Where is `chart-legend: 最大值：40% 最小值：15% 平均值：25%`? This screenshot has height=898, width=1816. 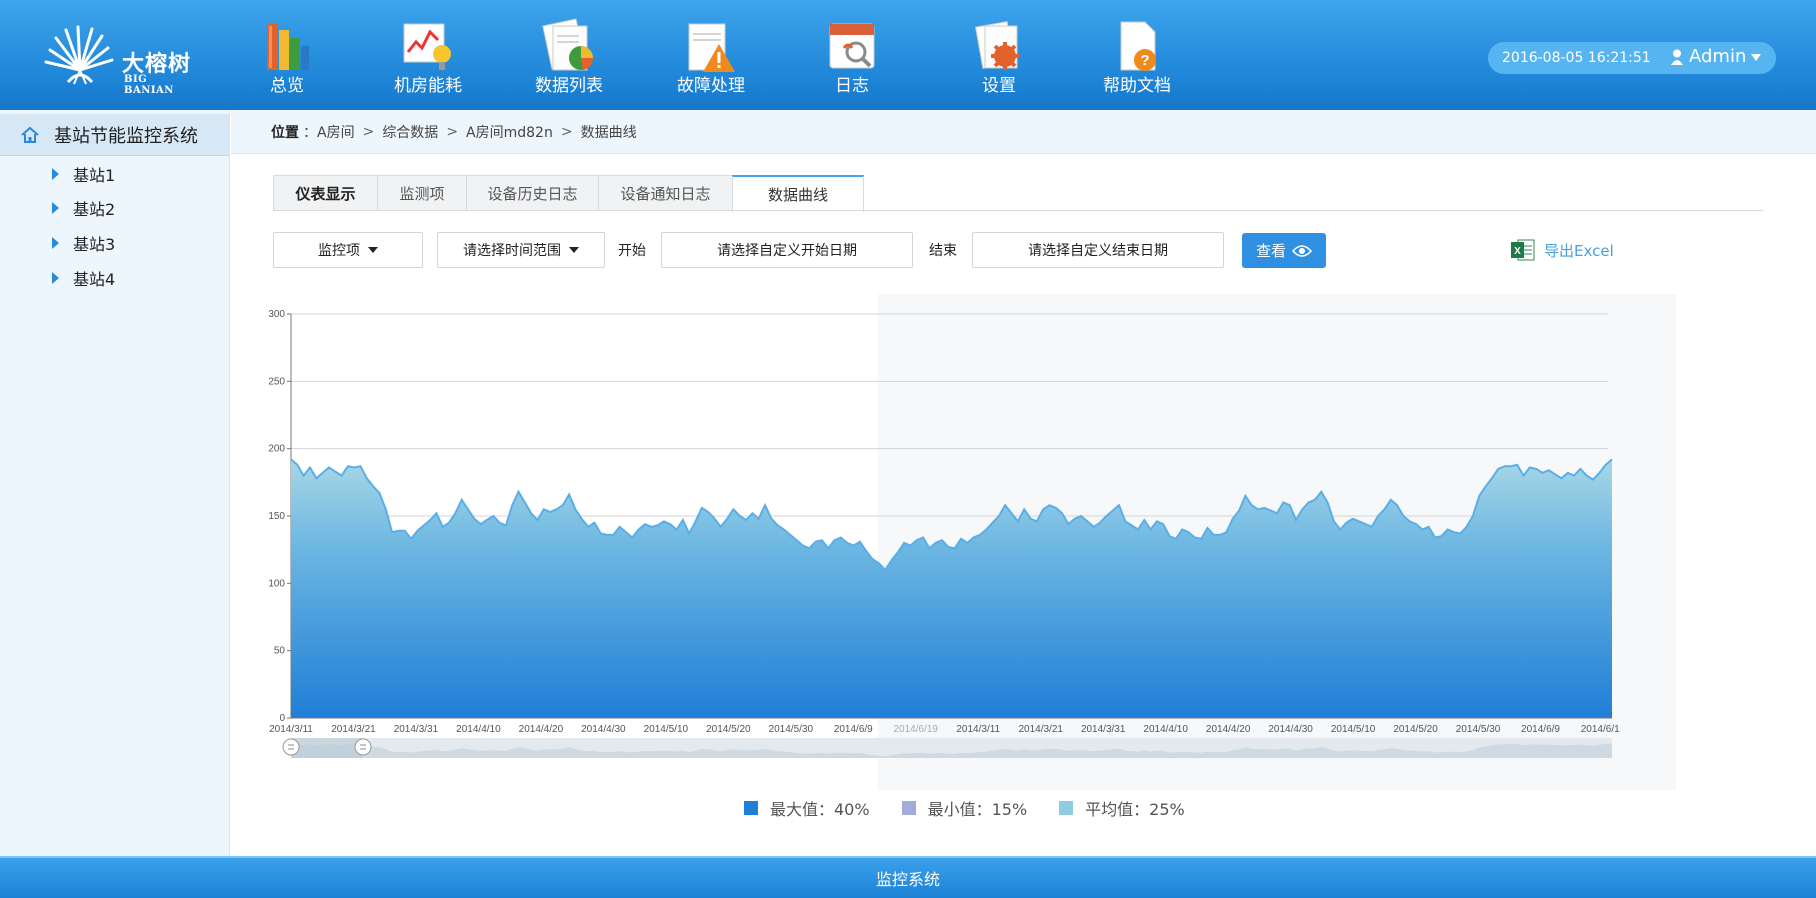 chart-legend: 最大值：40% 最小值：15% 平均值：25% is located at coordinates (964, 808).